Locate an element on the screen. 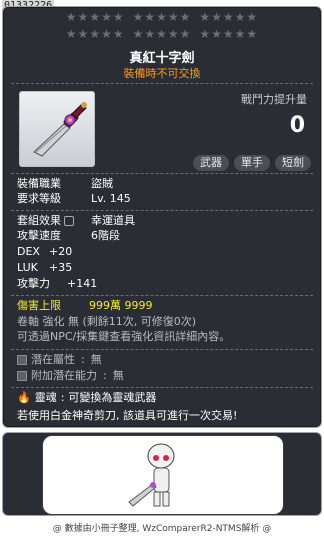 This screenshot has height=536, width=324. attack-row: 攻擊力 +141 is located at coordinates (57, 283).